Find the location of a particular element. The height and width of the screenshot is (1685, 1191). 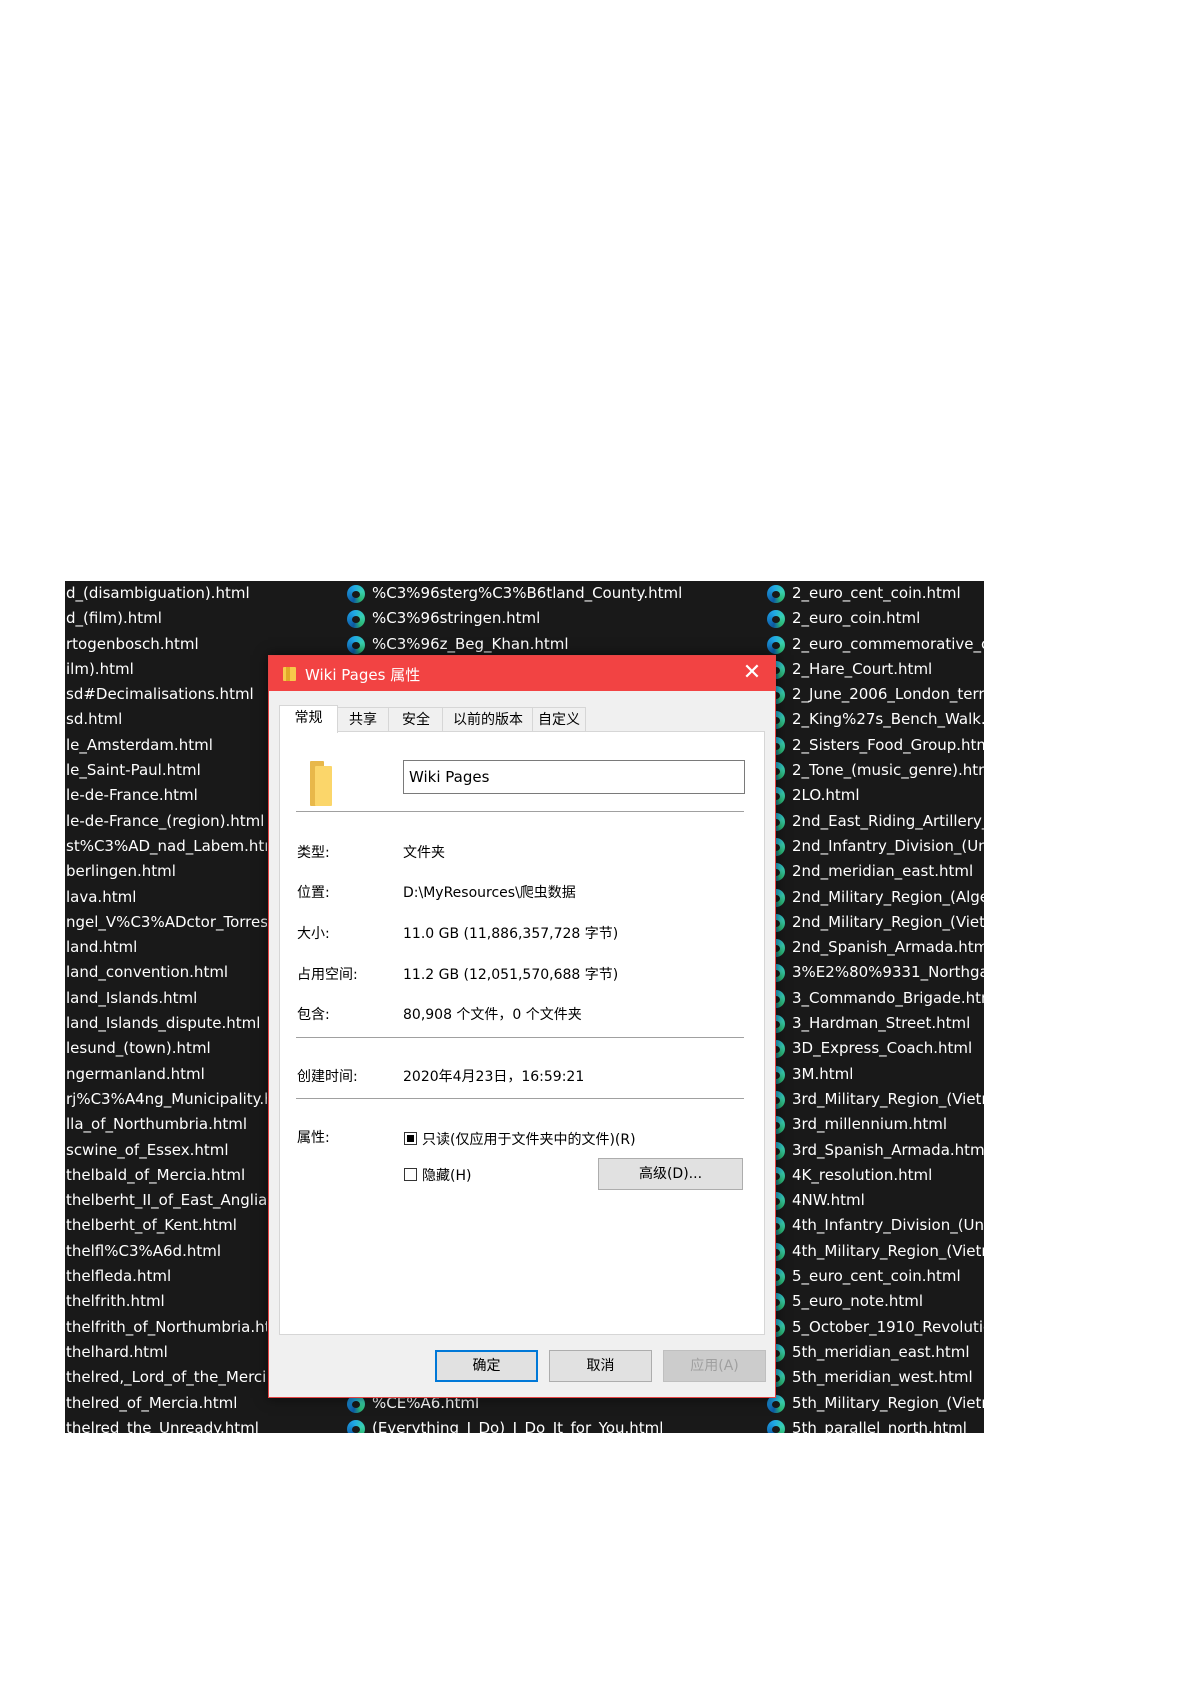

file-item: le-de-France.html is located at coordinates (166, 795).